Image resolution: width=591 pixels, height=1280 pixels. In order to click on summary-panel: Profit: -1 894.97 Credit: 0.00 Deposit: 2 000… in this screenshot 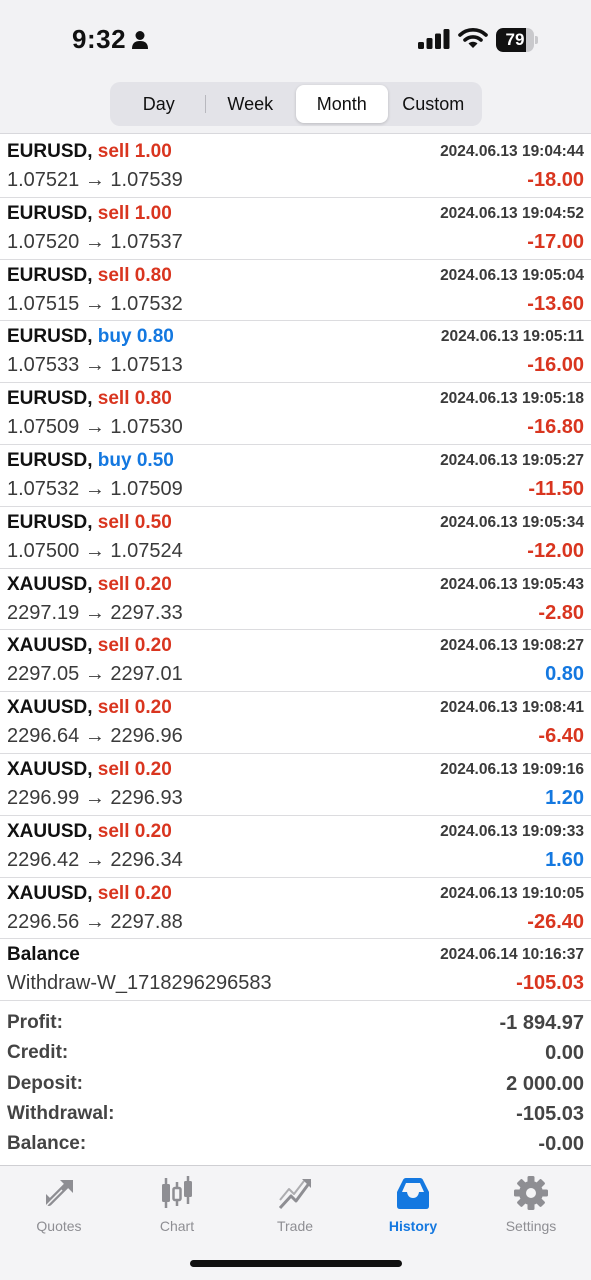, I will do `click(295, 1085)`.